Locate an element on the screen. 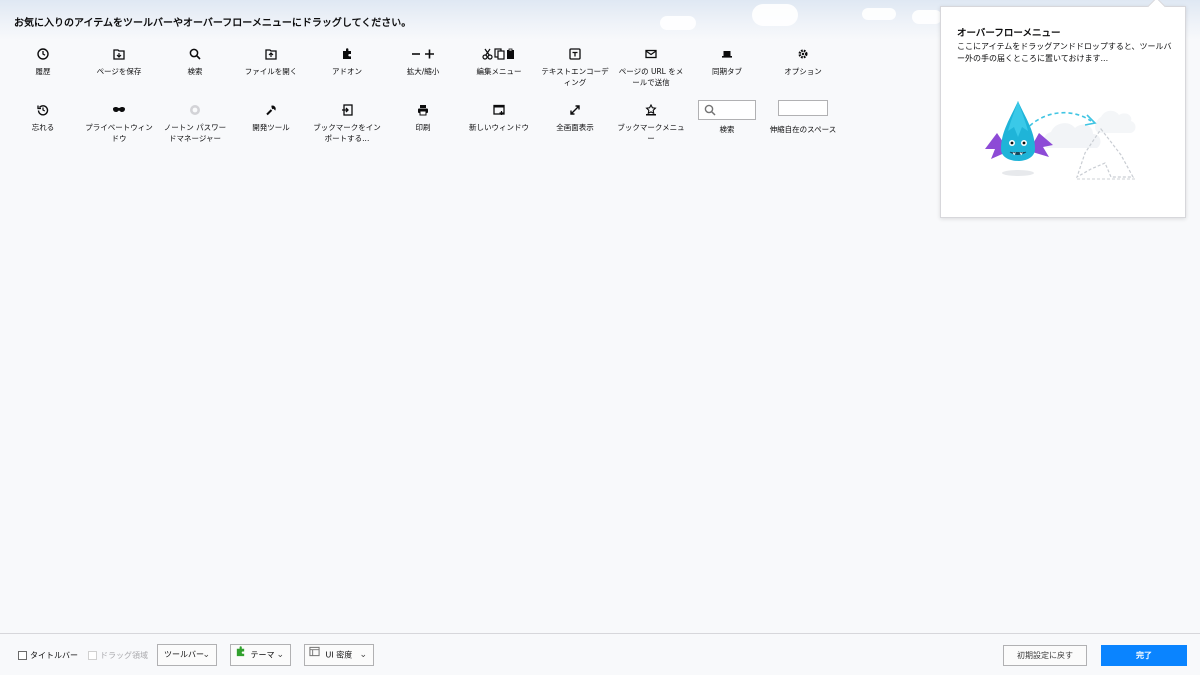 The height and width of the screenshot is (675, 1200). drag-space-checkbox is located at coordinates (92, 655).